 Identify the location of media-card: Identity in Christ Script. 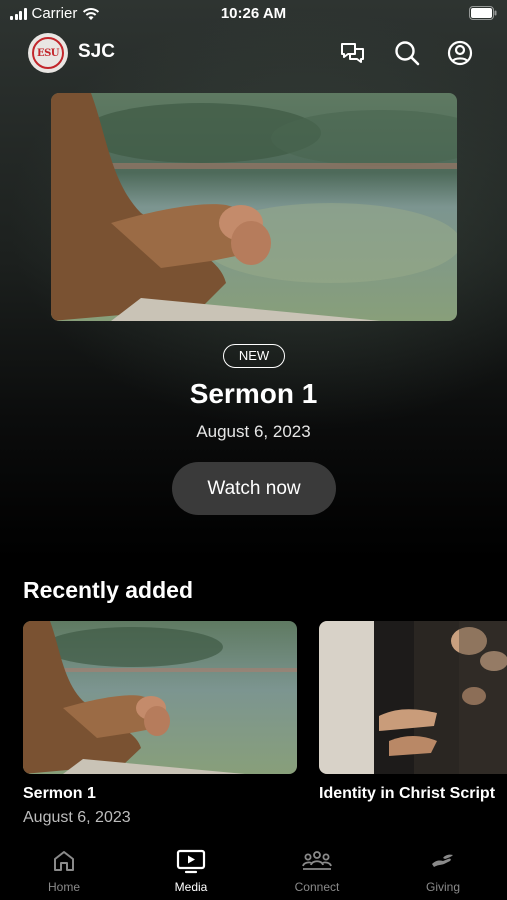
(413, 712).